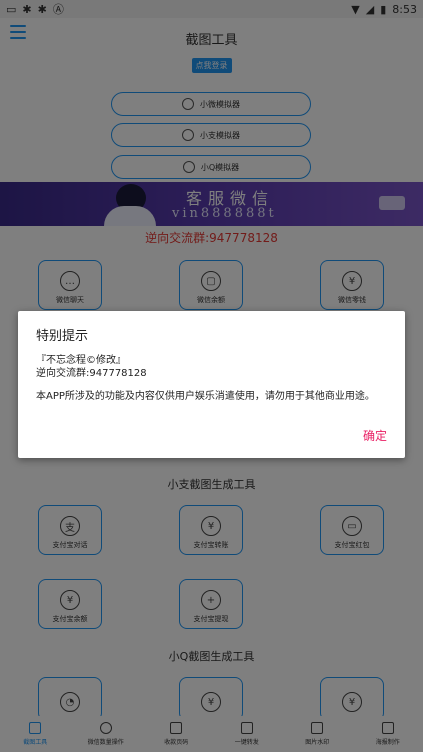  What do you see at coordinates (91, 373) in the screenshot?
I see `dialog-line-2: 逆向交流群:947778128` at bounding box center [91, 373].